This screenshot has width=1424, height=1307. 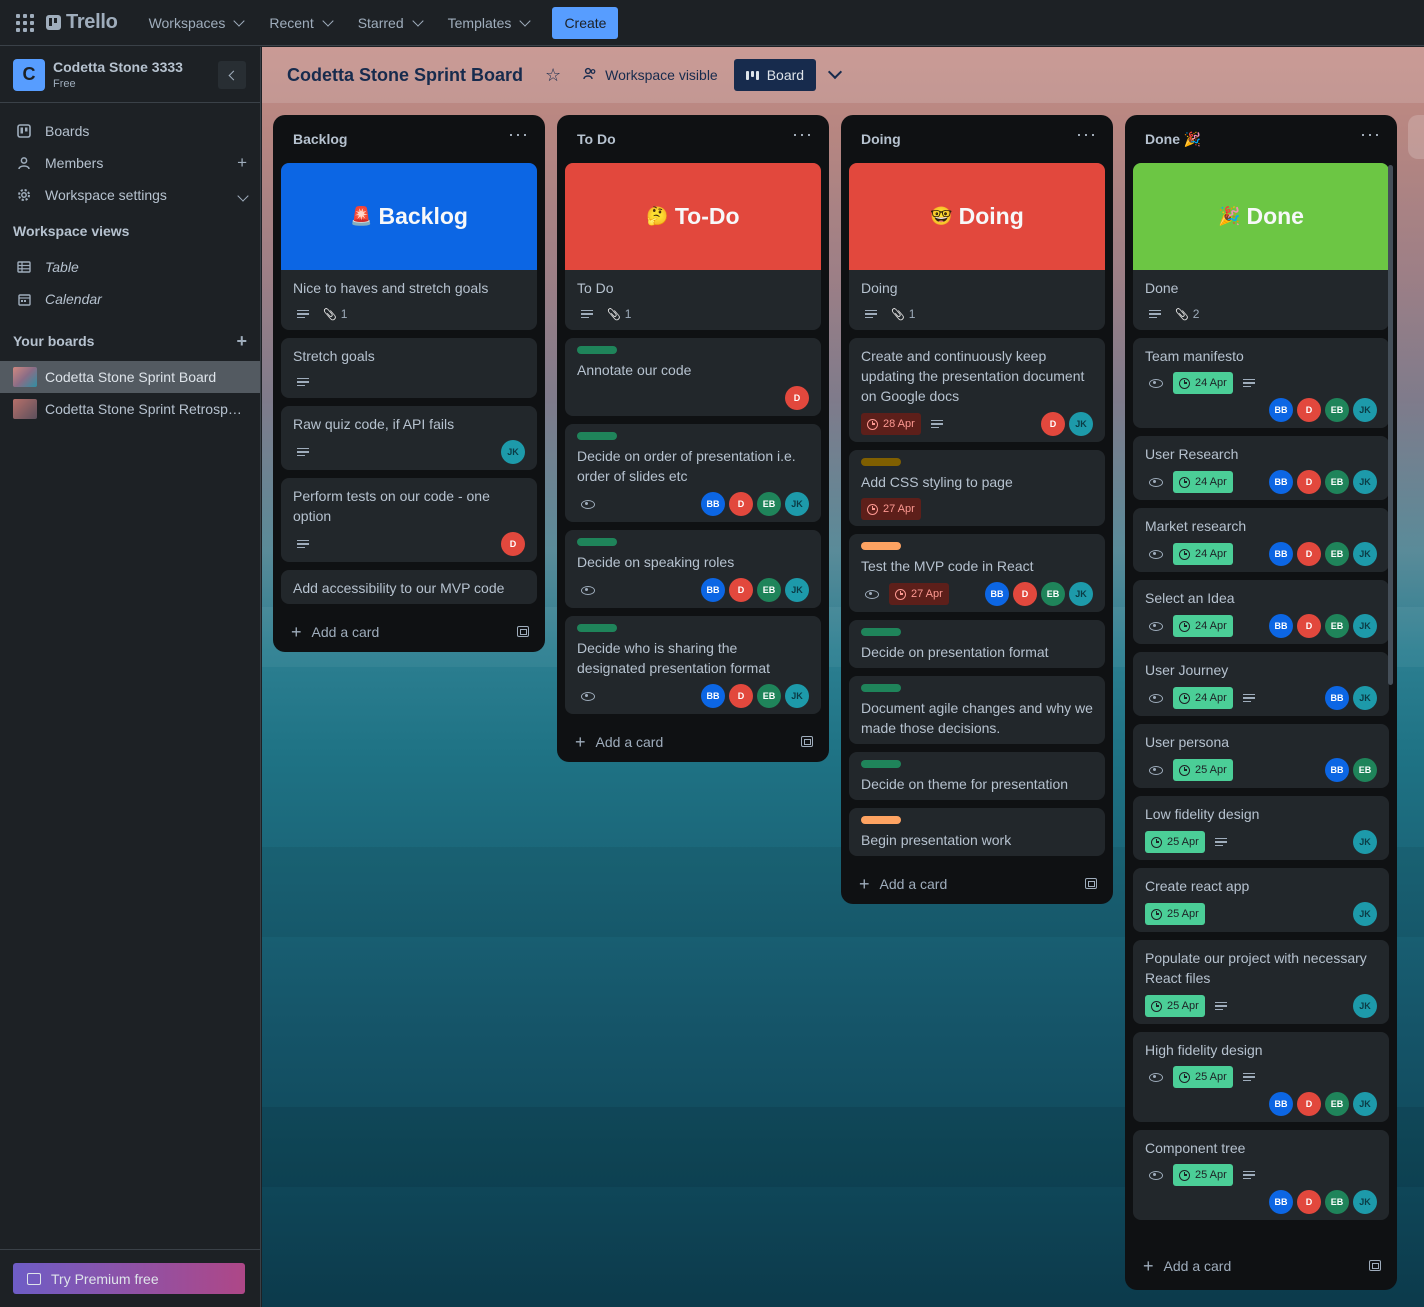 I want to click on nav-starred: Starred, so click(x=390, y=23).